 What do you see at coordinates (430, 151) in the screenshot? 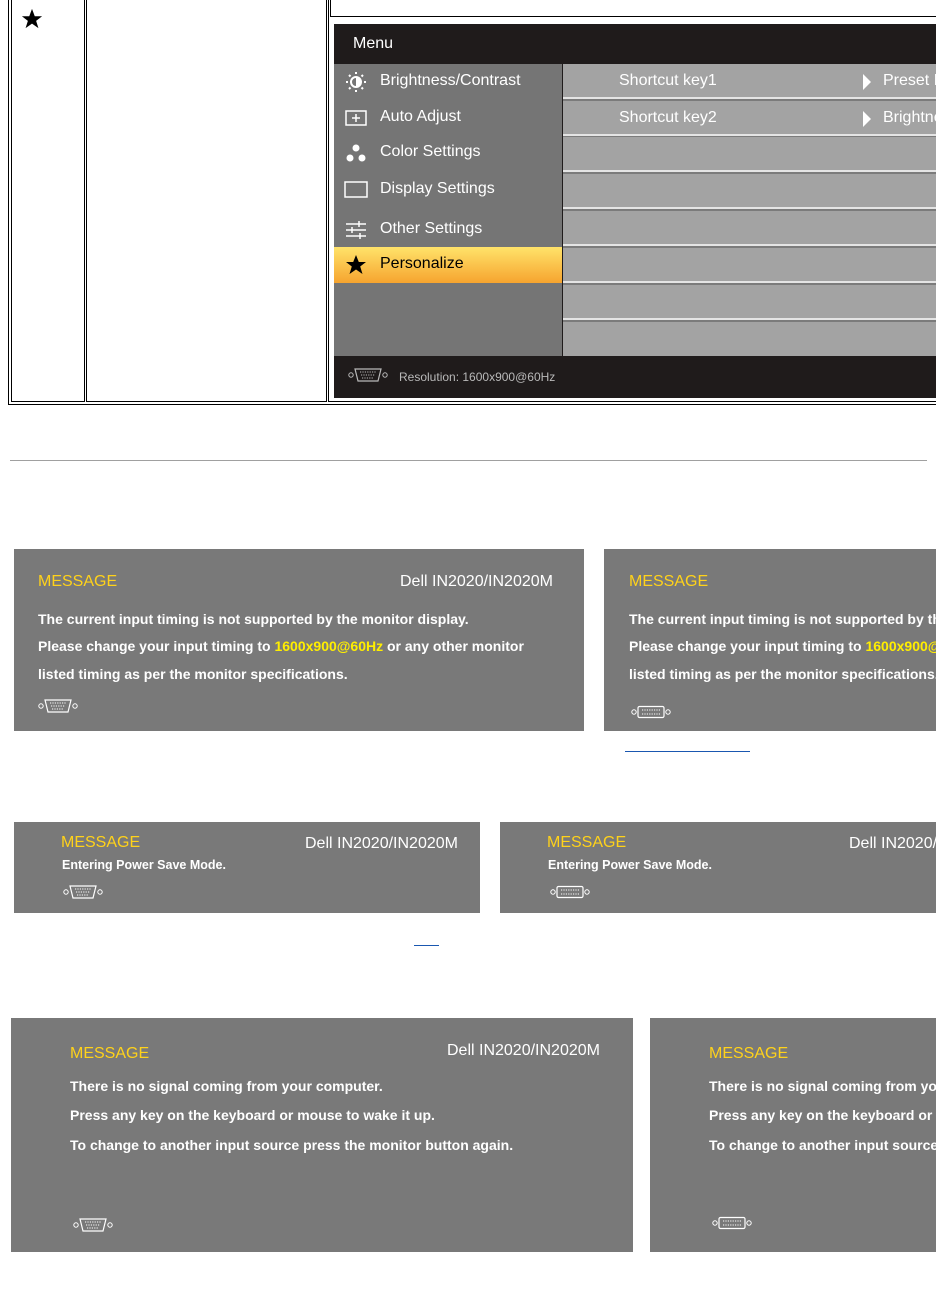
I see `menu-item-label: Color Settings` at bounding box center [430, 151].